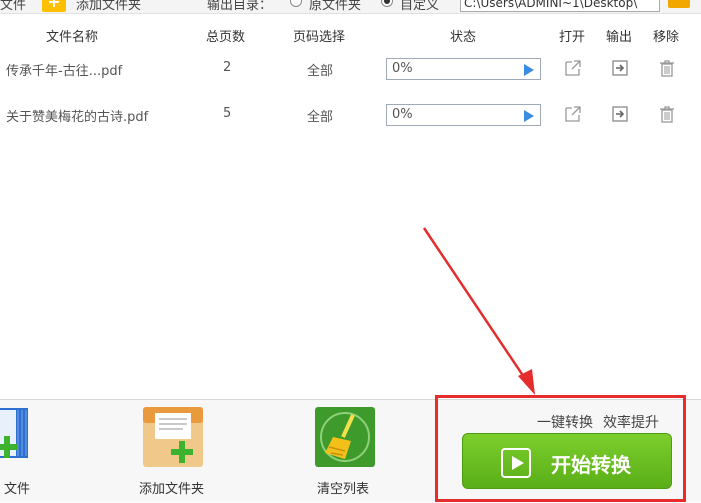 This screenshot has width=701, height=503. Describe the element at coordinates (17, 489) in the screenshot. I see `add-file-label: 文件` at that location.